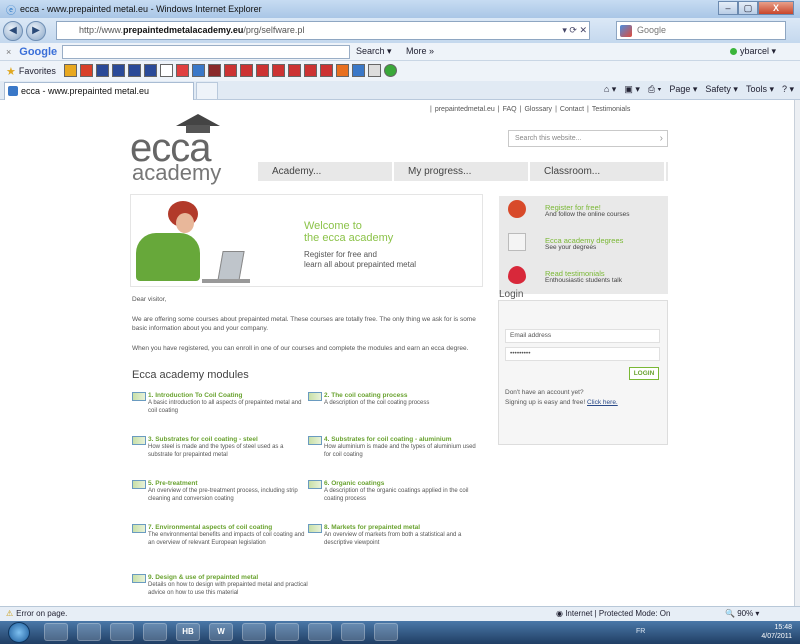 The width and height of the screenshot is (800, 644). What do you see at coordinates (721, 89) in the screenshot?
I see `safety-menu: Safety ▾` at bounding box center [721, 89].